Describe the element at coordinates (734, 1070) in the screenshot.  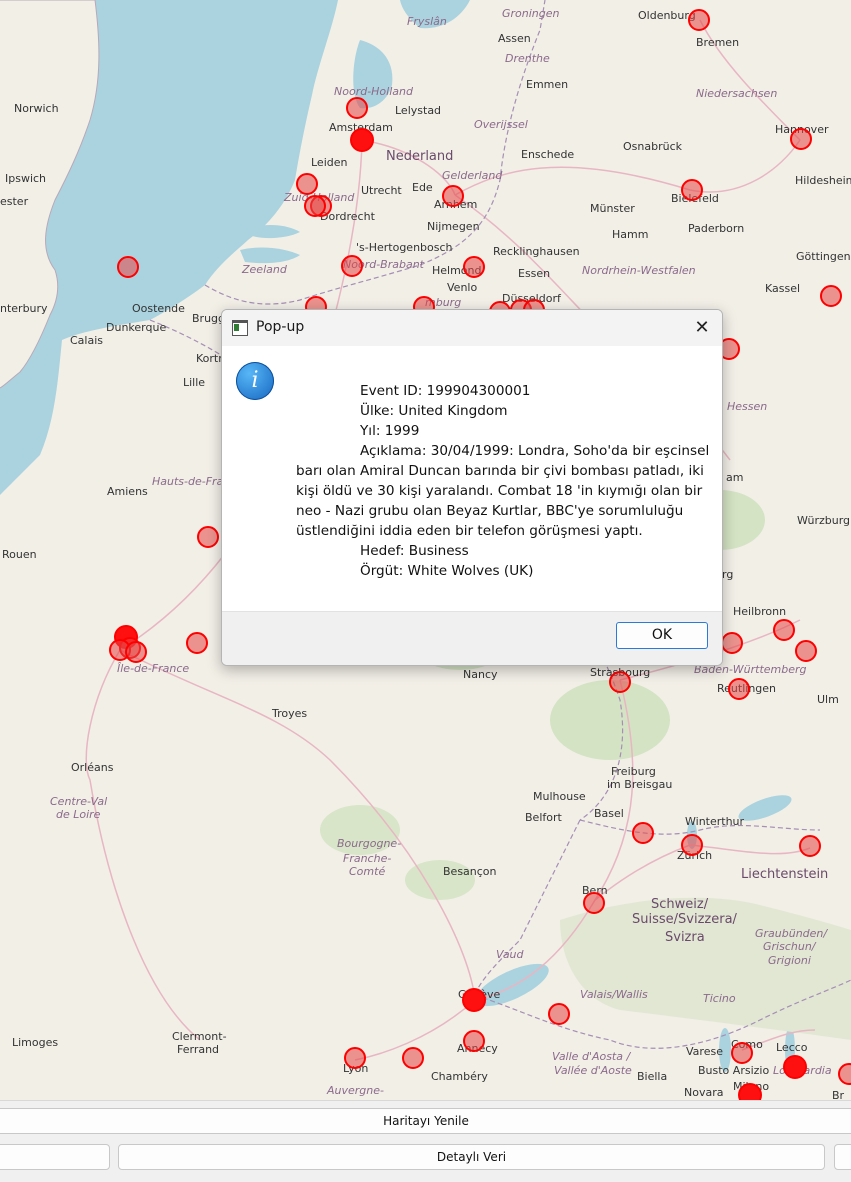
I see `map-label-busto: Busto Arsizio` at that location.